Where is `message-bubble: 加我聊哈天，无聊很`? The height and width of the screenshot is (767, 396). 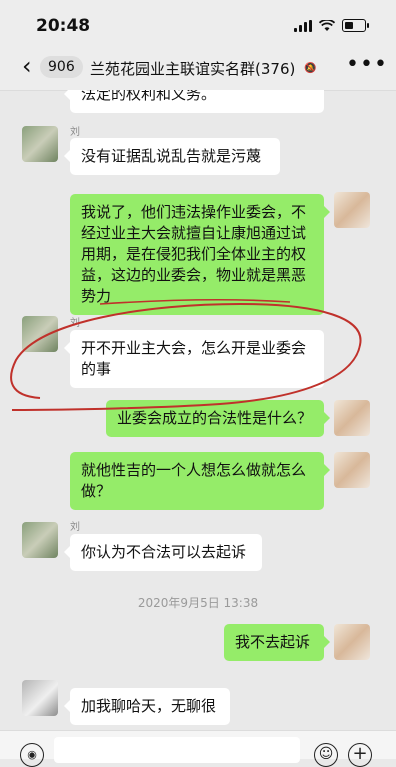
message-bubble: 加我聊哈天，无聊很 is located at coordinates (147, 706).